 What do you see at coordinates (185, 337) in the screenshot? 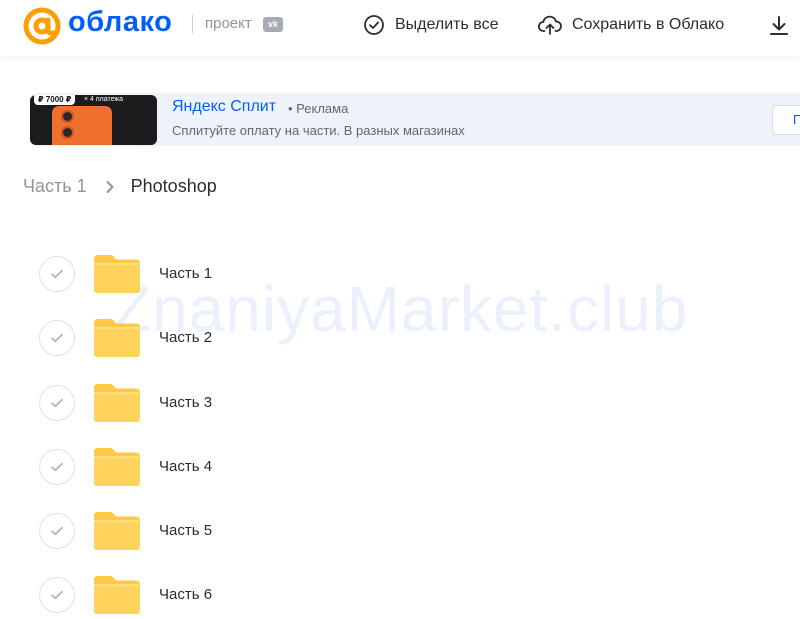
I see `folder-name: Часть 2` at bounding box center [185, 337].